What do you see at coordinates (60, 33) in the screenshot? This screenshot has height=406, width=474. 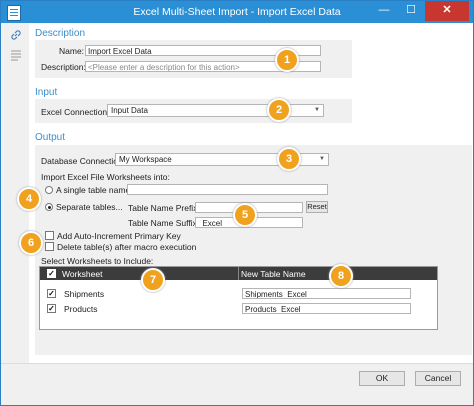 I see `description-section-title: Description` at bounding box center [60, 33].